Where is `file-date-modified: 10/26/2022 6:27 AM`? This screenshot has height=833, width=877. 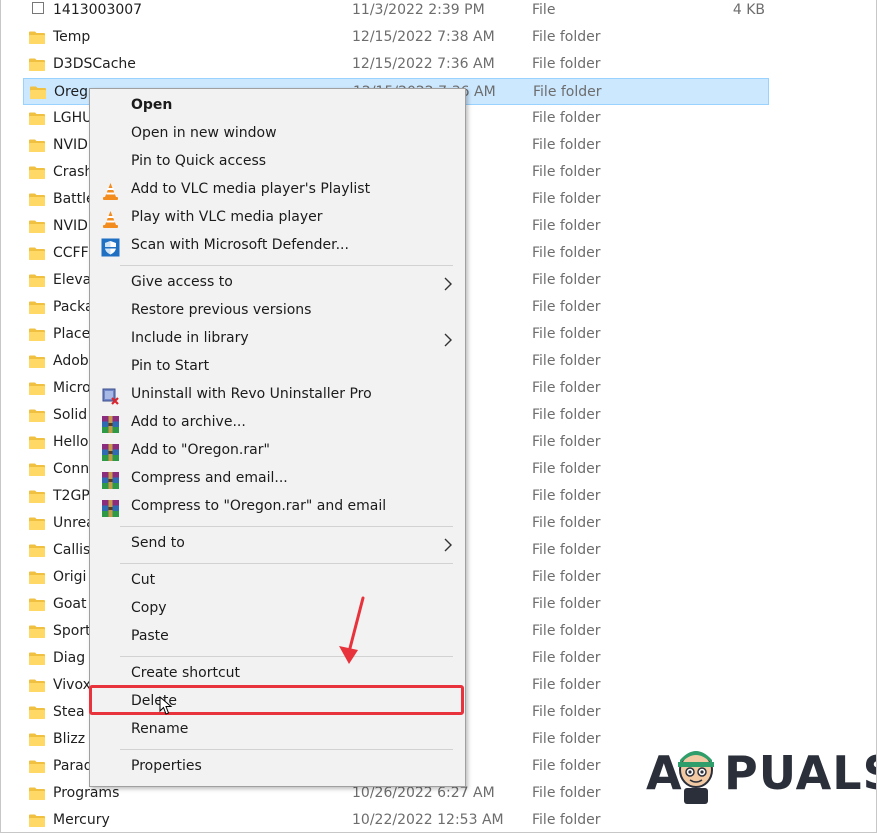
file-date-modified: 10/26/2022 6:27 AM is located at coordinates (423, 793).